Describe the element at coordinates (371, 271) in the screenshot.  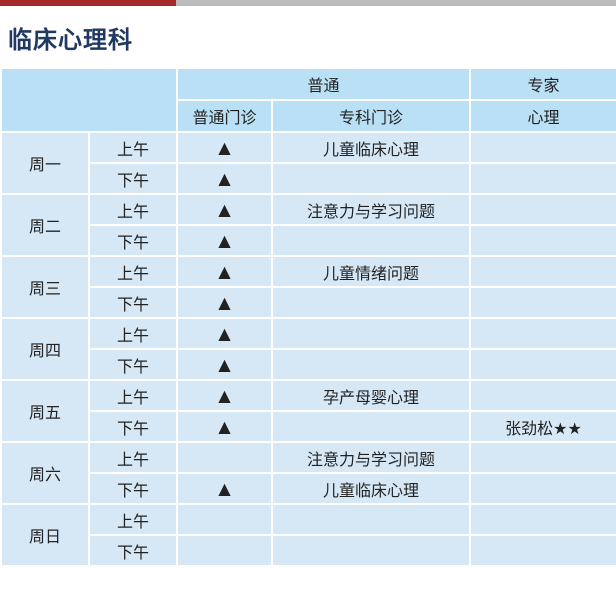
I see `specialist-clinic-cell: 儿童情绪问题` at that location.